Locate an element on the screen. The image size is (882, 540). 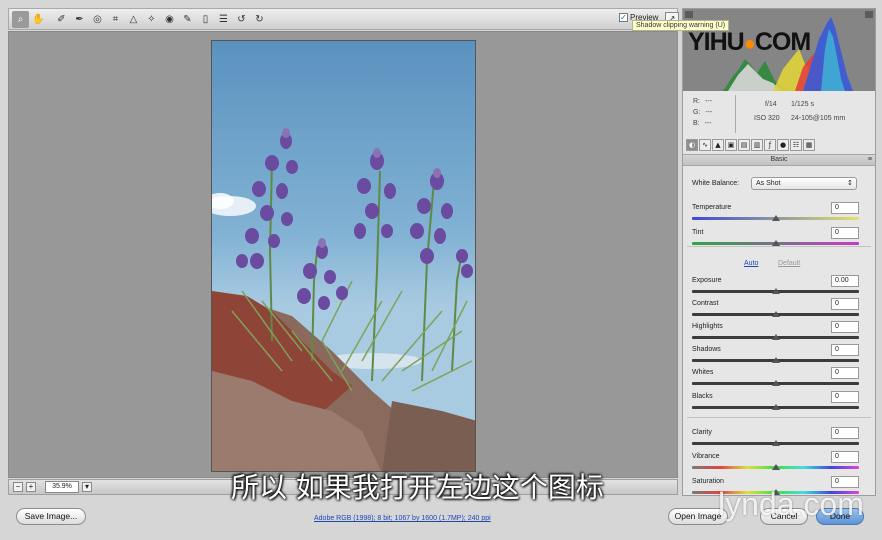
b-value: --- is located at coordinates (708, 123).